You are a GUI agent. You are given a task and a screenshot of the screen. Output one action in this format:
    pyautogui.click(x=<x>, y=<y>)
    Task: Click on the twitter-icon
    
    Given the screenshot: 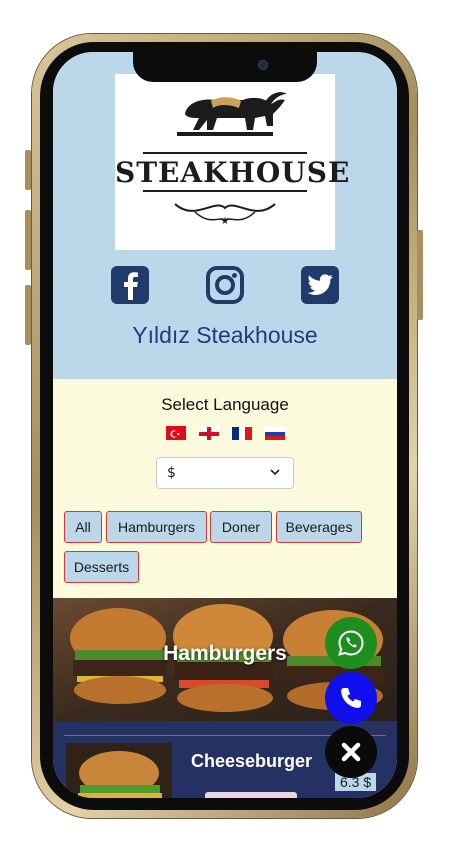 What is the action you would take?
    pyautogui.click(x=320, y=284)
    